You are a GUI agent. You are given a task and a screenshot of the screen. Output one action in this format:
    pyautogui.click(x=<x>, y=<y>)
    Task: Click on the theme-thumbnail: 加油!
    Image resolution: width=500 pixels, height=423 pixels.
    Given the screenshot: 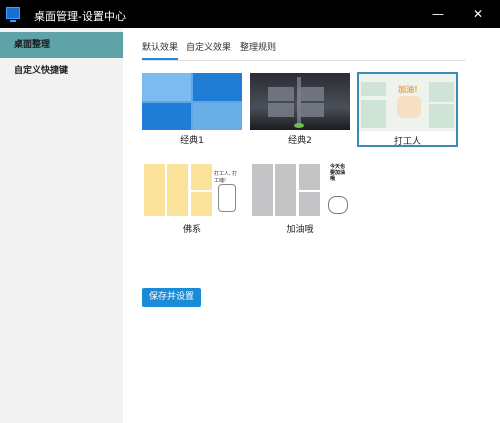 What is the action you would take?
    pyautogui.click(x=407, y=102)
    